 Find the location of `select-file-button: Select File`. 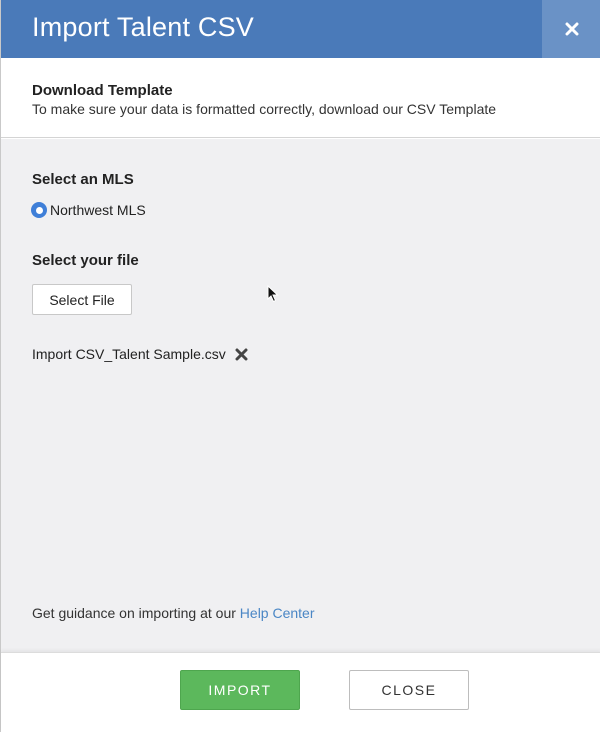

select-file-button: Select File is located at coordinates (82, 299).